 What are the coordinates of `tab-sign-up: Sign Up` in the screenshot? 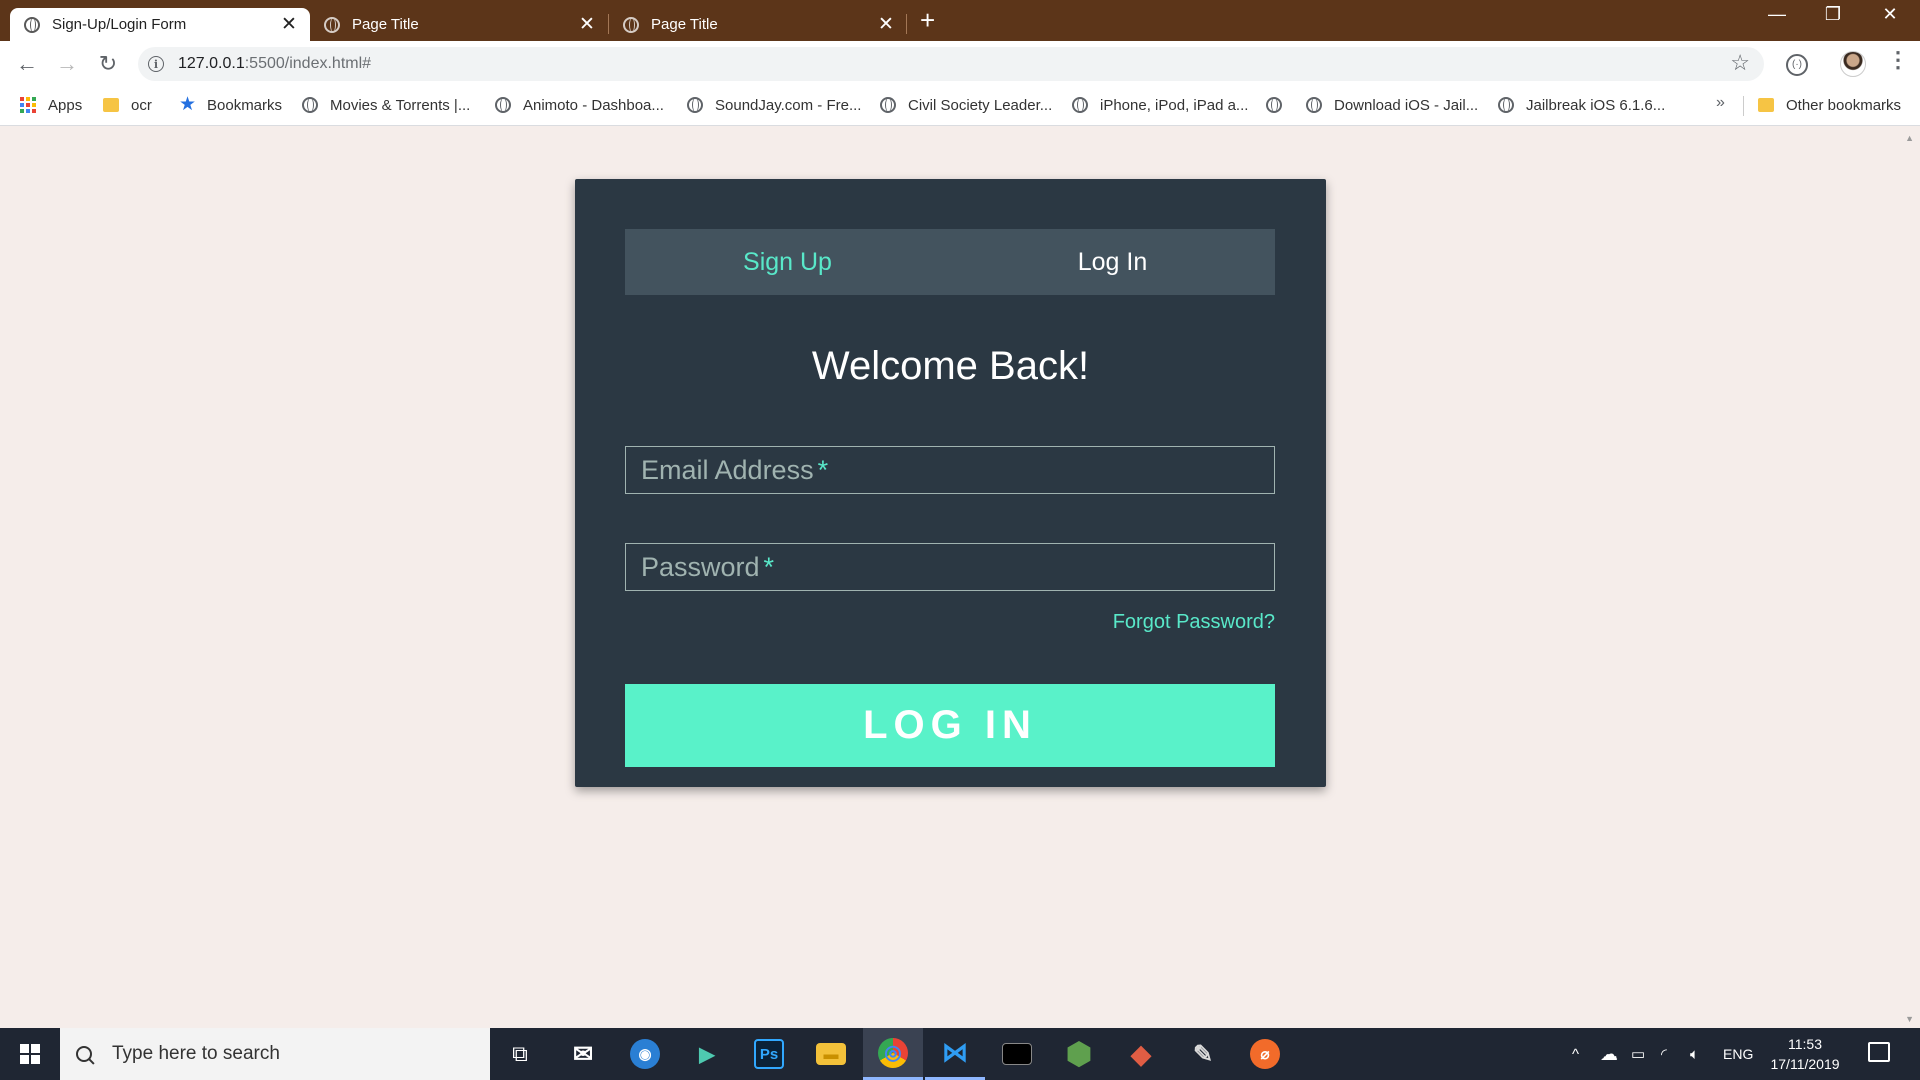 It's located at (787, 262).